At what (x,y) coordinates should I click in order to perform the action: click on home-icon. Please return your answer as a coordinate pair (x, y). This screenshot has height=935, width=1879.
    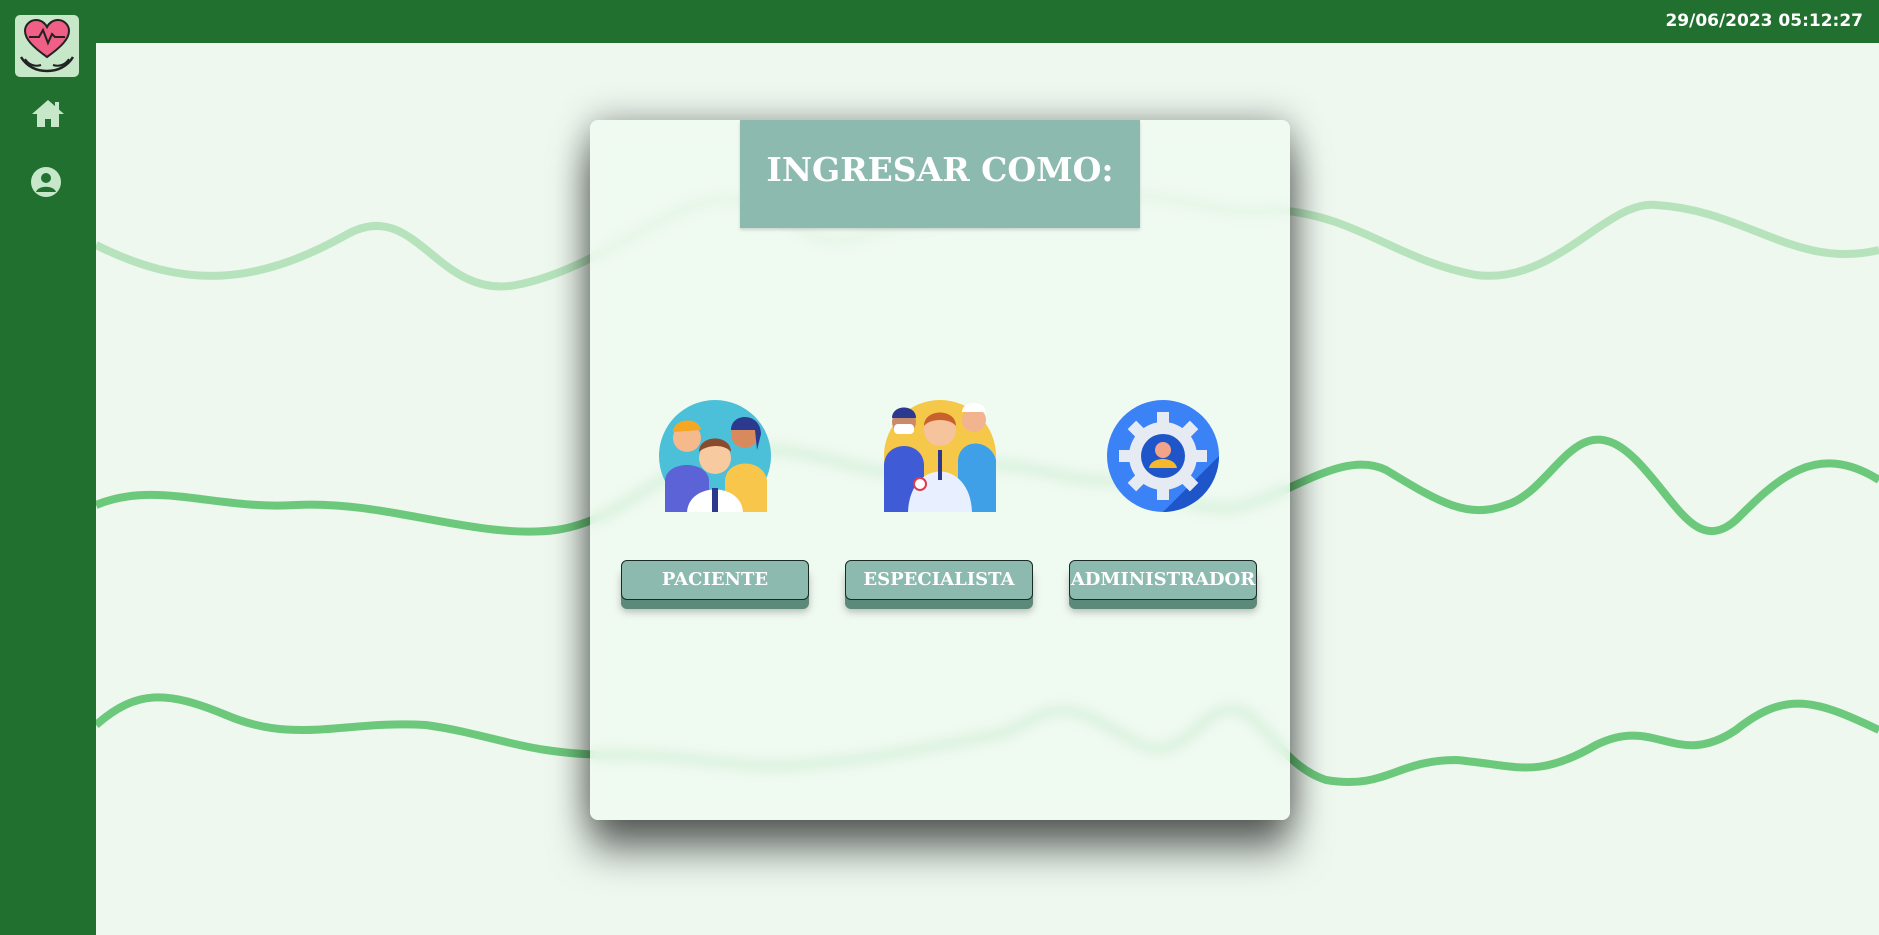
    Looking at the image, I should click on (48, 114).